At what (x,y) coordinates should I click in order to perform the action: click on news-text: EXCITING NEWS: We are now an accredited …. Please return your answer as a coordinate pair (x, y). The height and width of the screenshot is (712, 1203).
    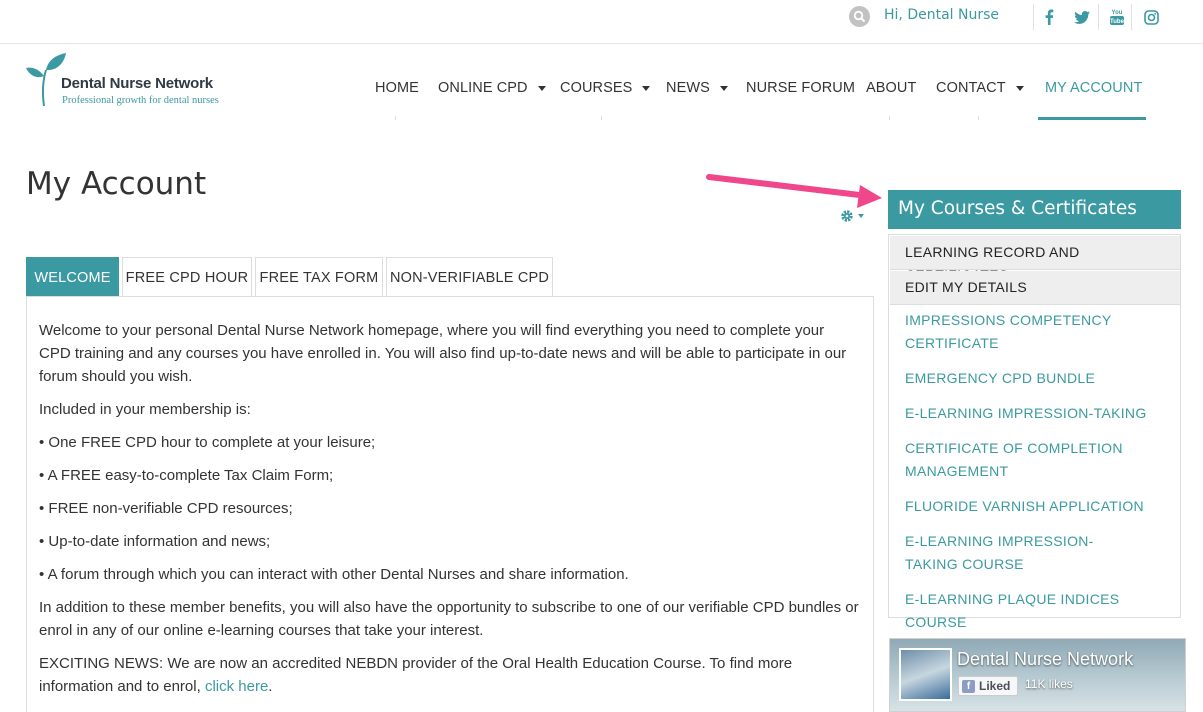
    Looking at the image, I should click on (416, 675).